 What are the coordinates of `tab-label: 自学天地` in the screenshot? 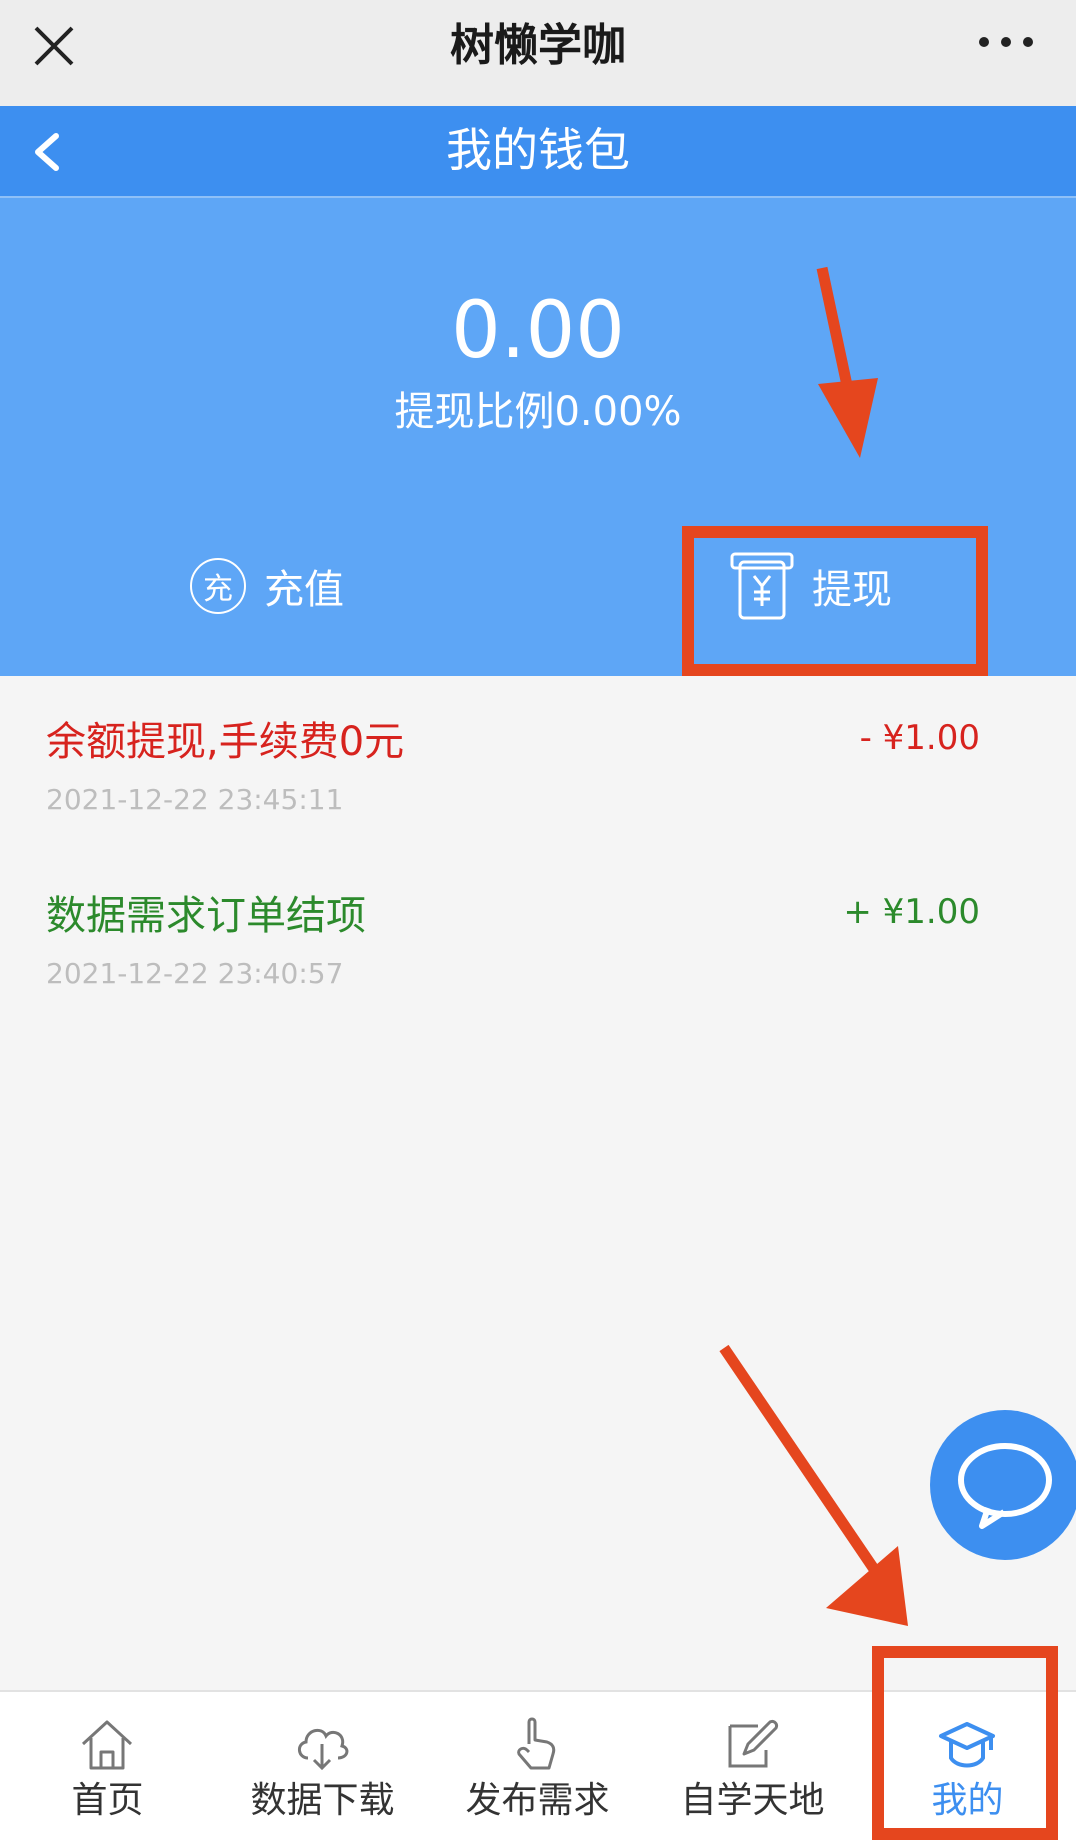 It's located at (752, 1800).